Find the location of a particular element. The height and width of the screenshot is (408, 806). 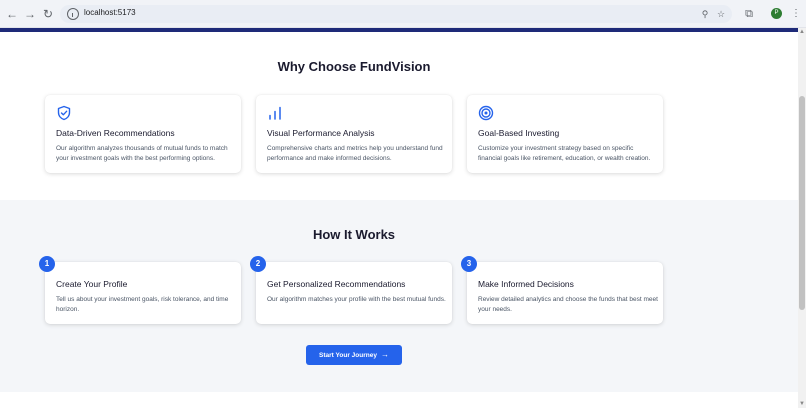

feature-card-title: Visual Performance Analysis is located at coordinates (321, 133).